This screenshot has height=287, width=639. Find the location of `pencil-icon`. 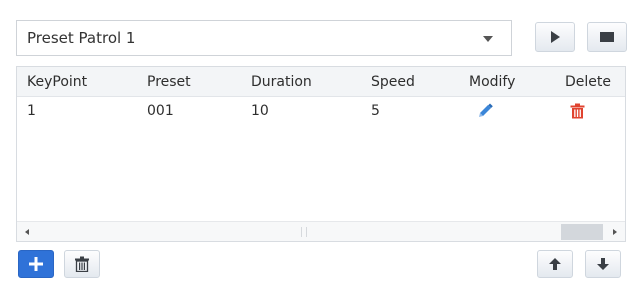

pencil-icon is located at coordinates (486, 110).